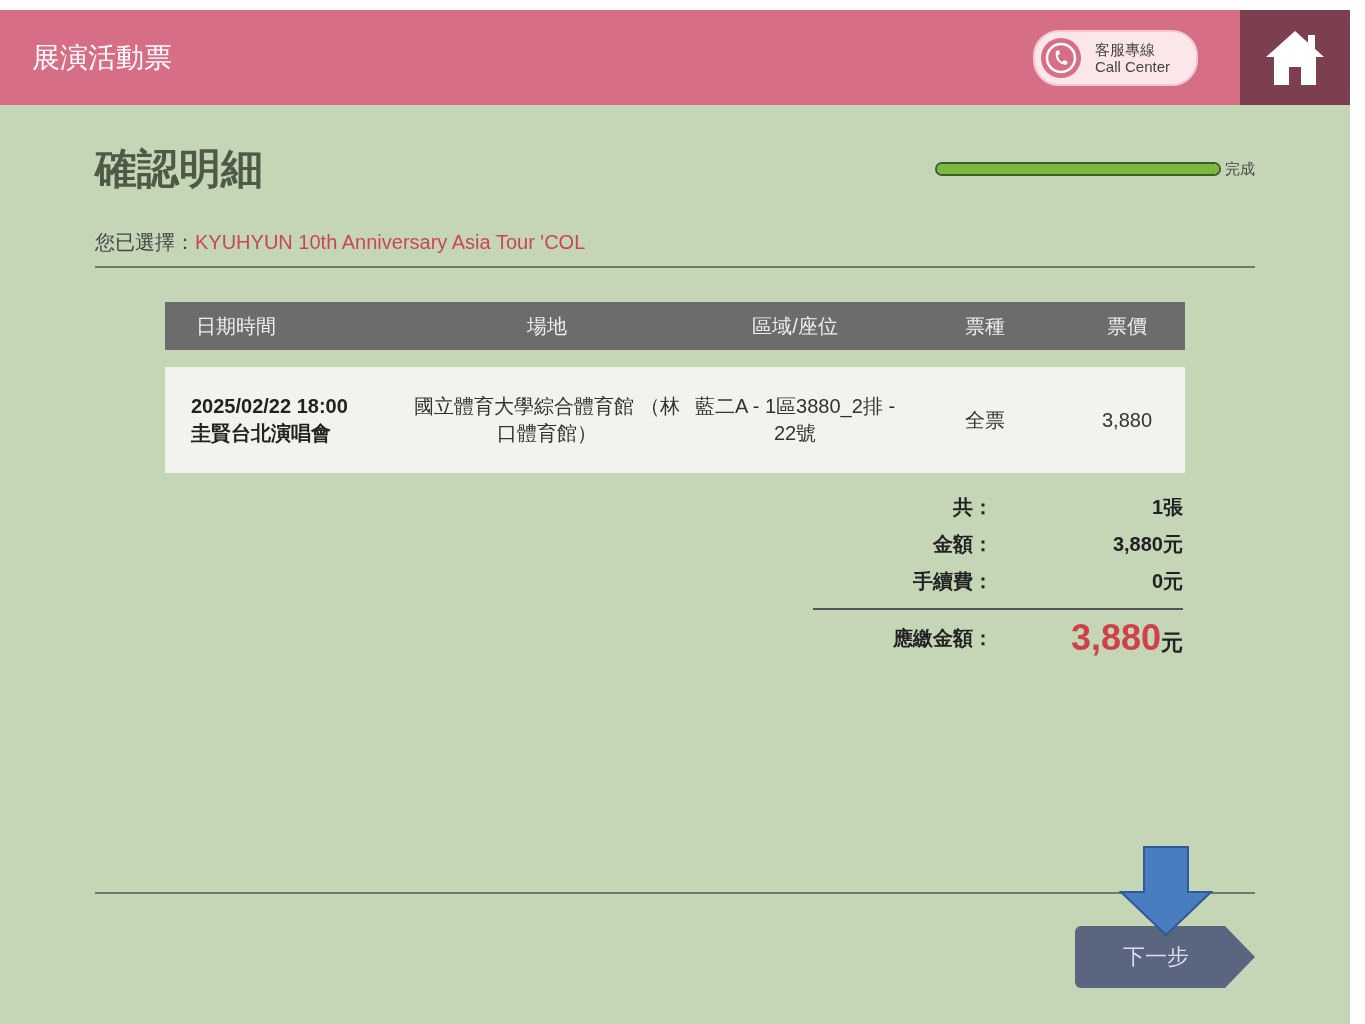 The width and height of the screenshot is (1365, 1024). What do you see at coordinates (1060, 57) in the screenshot?
I see `phone-icon` at bounding box center [1060, 57].